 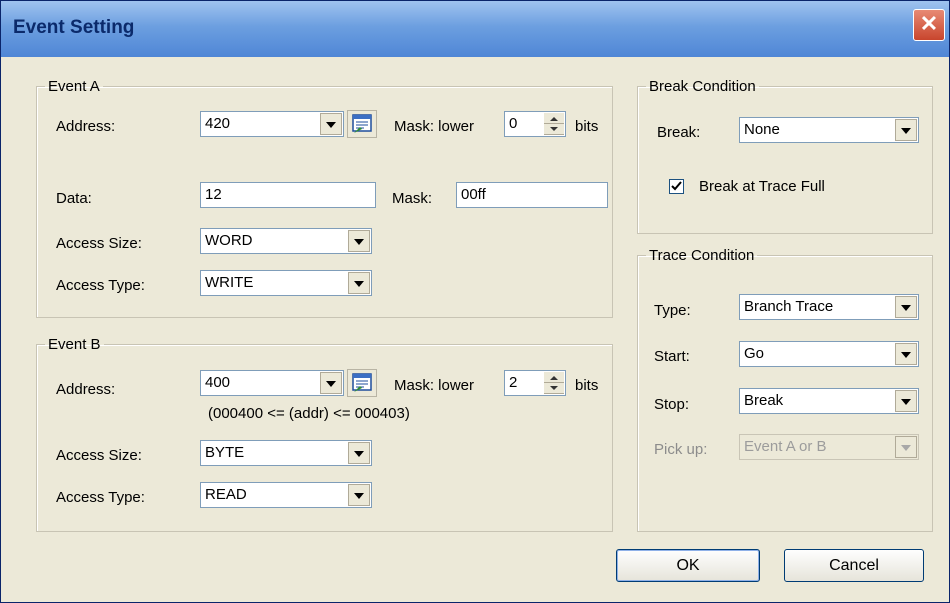 I want to click on event-b-mask-value: 2, so click(x=513, y=382).